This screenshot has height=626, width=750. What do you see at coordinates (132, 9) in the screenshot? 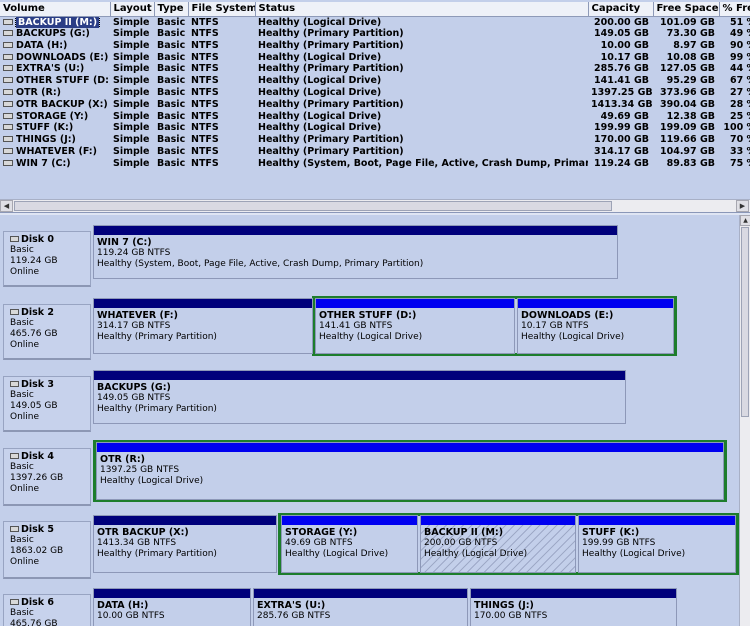
I see `column-header-layout: Layout` at bounding box center [132, 9].